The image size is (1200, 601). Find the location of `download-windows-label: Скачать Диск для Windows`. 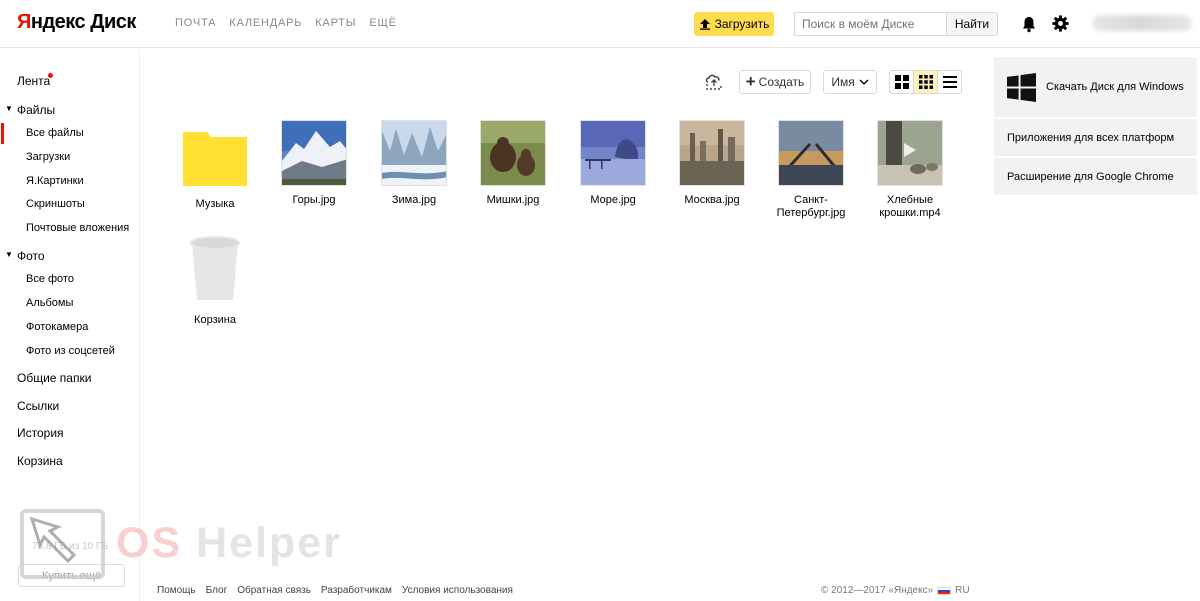

download-windows-label: Скачать Диск для Windows is located at coordinates (1115, 87).